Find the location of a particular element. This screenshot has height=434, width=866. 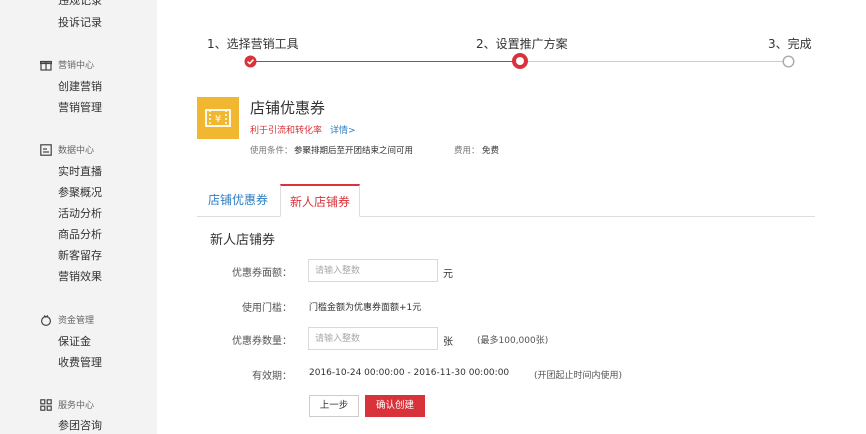

quantity-label: 优惠券数量： is located at coordinates (262, 341).